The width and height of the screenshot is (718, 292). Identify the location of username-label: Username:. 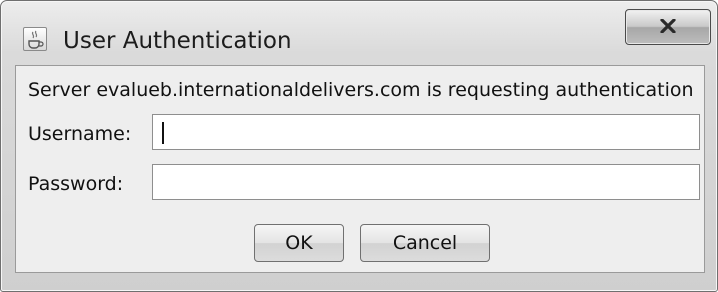
(80, 134).